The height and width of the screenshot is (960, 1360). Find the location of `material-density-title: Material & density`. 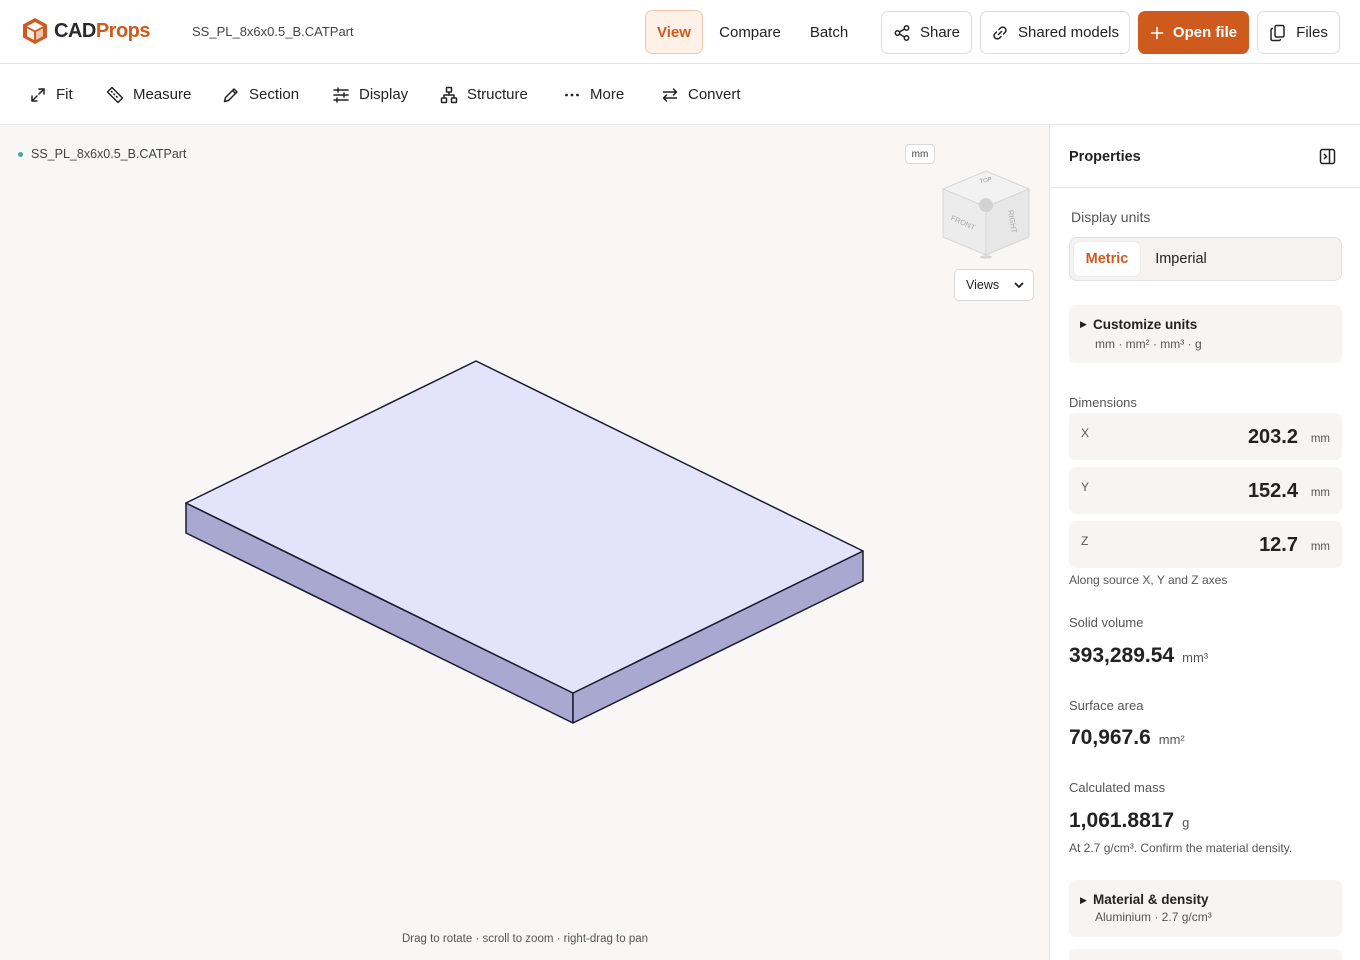

material-density-title: Material & density is located at coordinates (1151, 899).